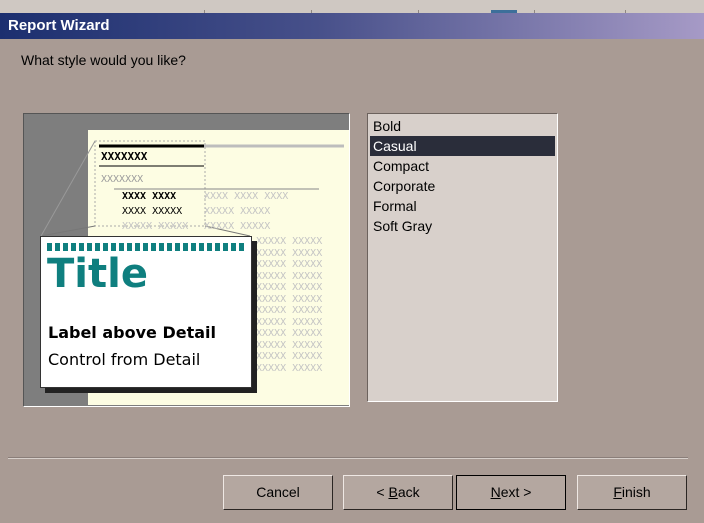 This screenshot has height=523, width=704. I want to click on preview-subheader: XXXXXXX, so click(122, 179).